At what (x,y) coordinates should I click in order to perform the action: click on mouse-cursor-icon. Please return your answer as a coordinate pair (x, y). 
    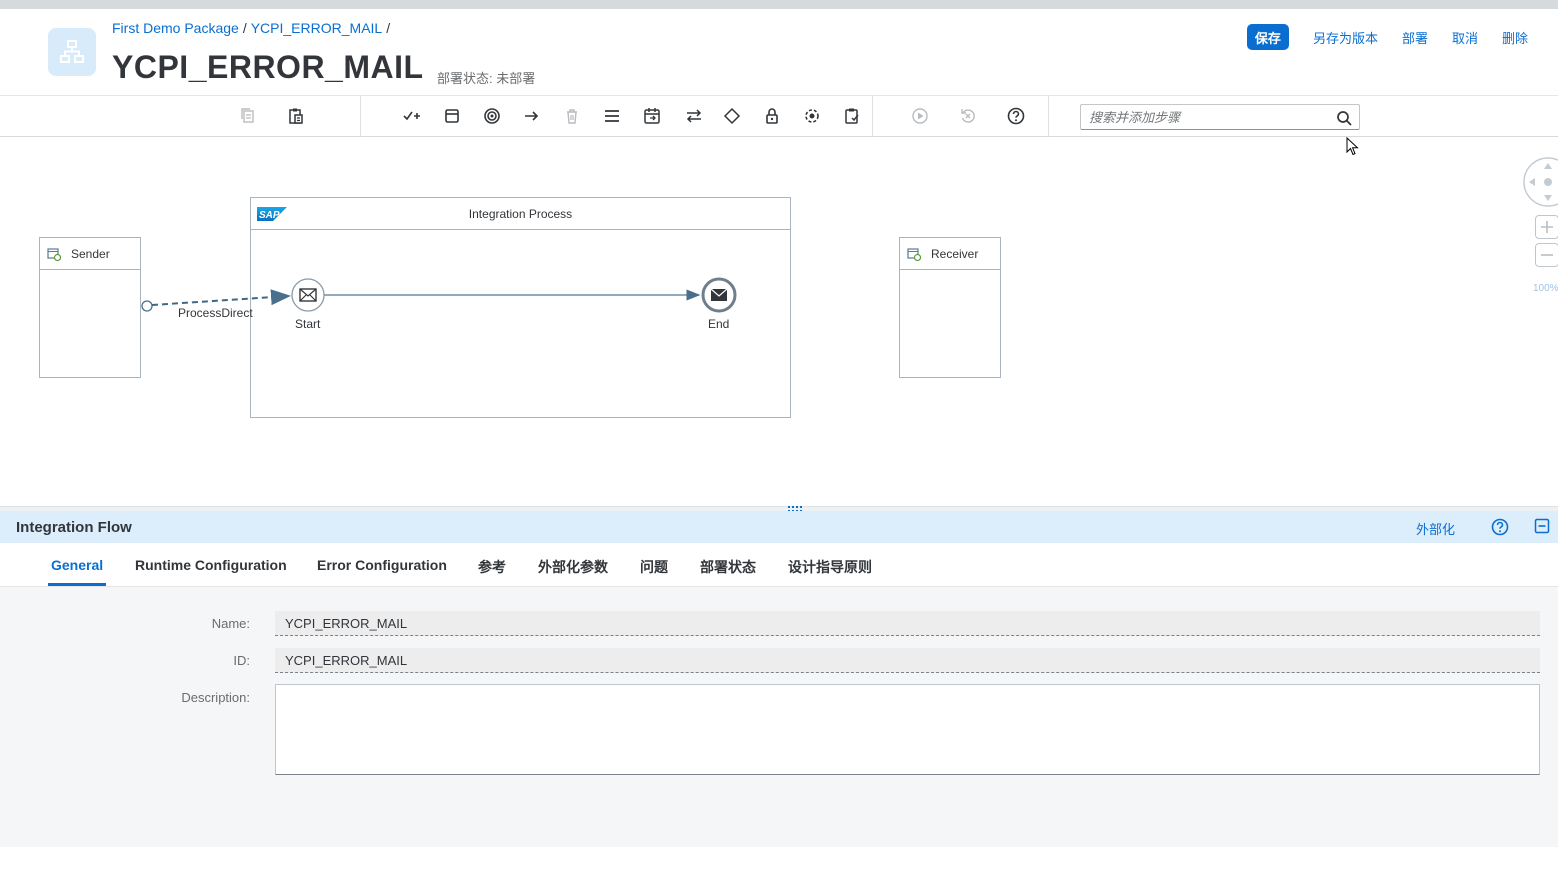
    Looking at the image, I should click on (1352, 146).